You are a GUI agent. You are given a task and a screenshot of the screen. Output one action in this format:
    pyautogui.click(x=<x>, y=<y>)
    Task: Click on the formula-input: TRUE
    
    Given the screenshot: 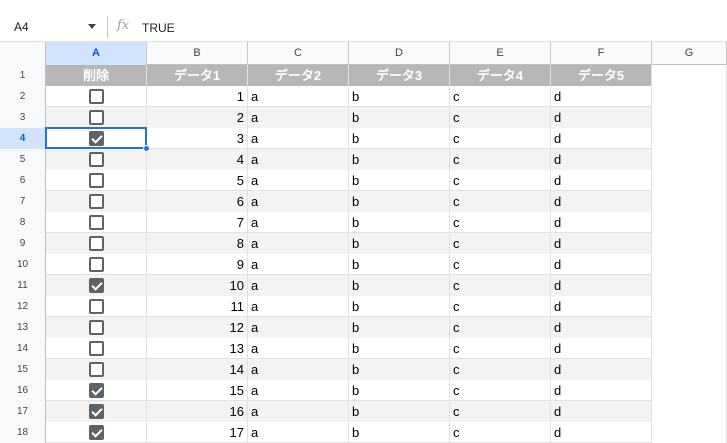 What is the action you would take?
    pyautogui.click(x=158, y=28)
    